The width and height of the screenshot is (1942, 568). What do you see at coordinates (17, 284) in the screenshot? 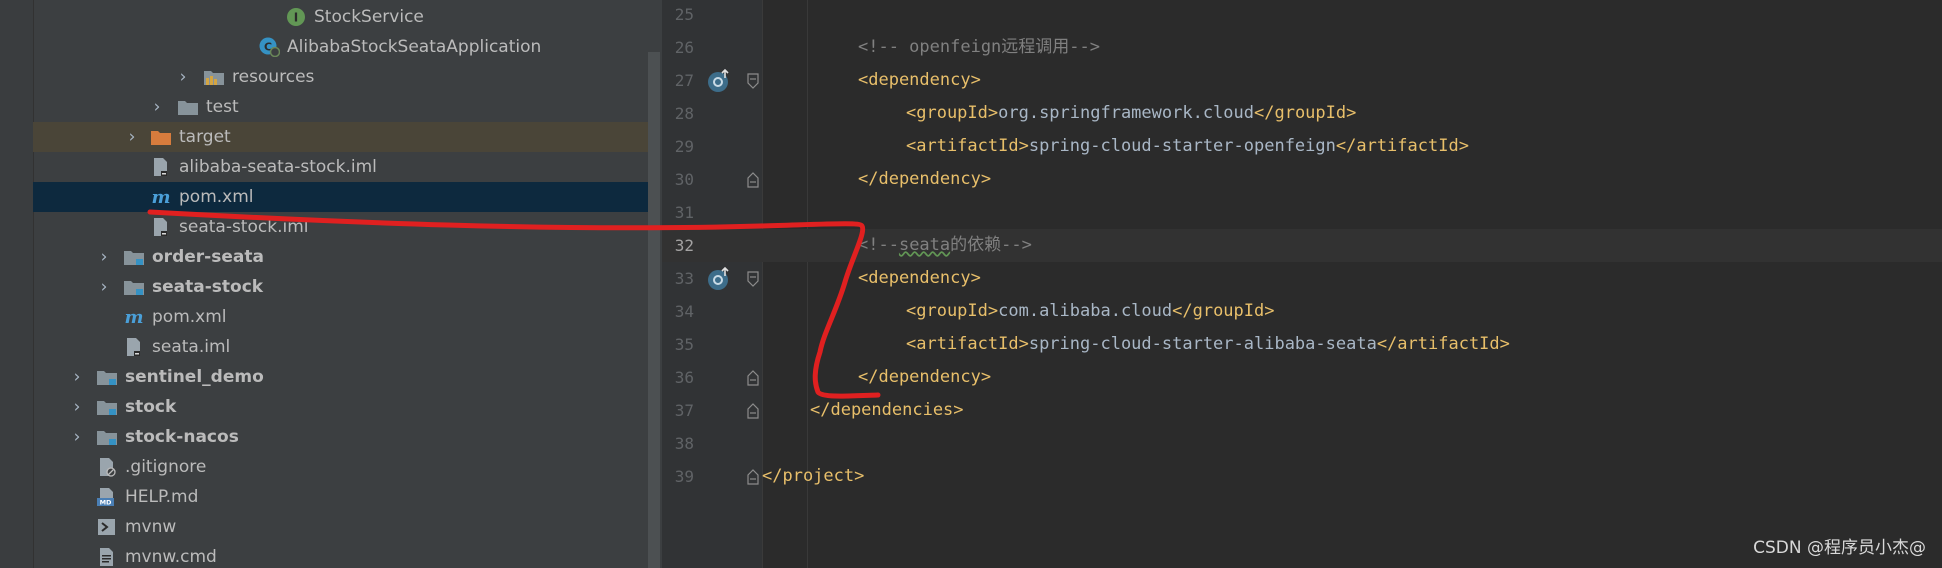
I see `tree-left-strip` at bounding box center [17, 284].